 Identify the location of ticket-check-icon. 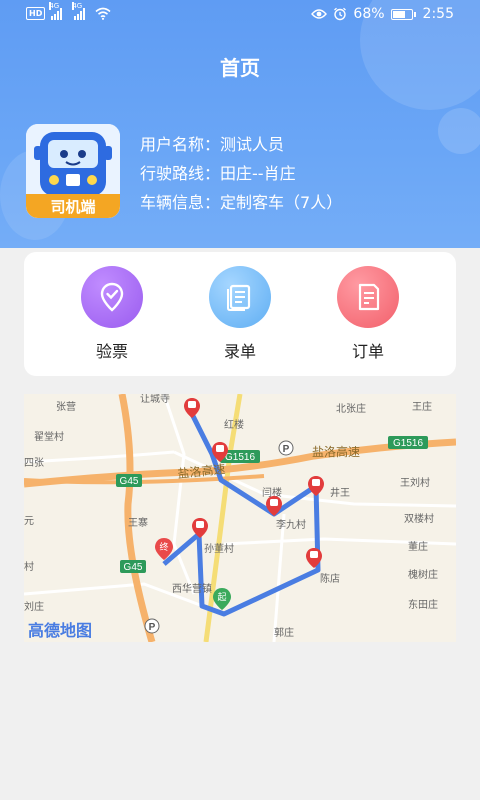
(112, 297).